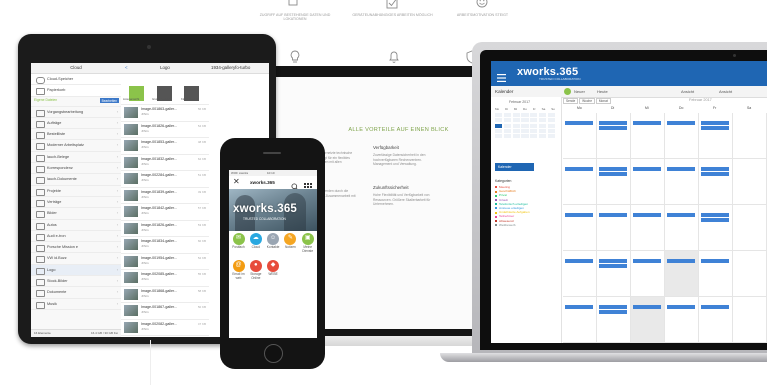 Image resolution: width=767 pixels, height=385 pixels. Describe the element at coordinates (76, 203) in the screenshot. I see `folder-item: Verträge ›` at that location.